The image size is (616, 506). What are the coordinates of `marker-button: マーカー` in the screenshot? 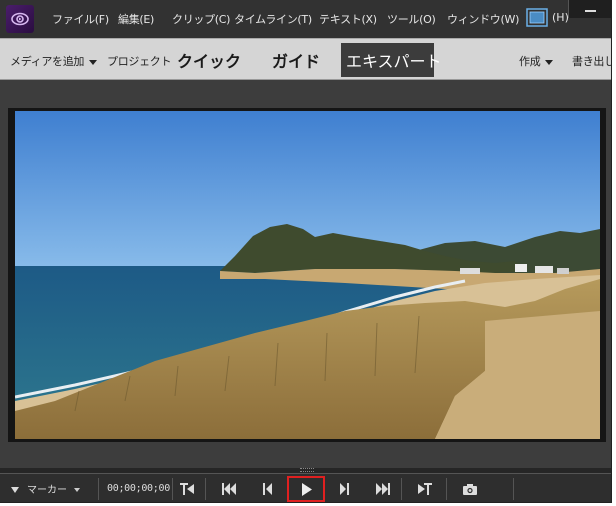 It's located at (45, 488).